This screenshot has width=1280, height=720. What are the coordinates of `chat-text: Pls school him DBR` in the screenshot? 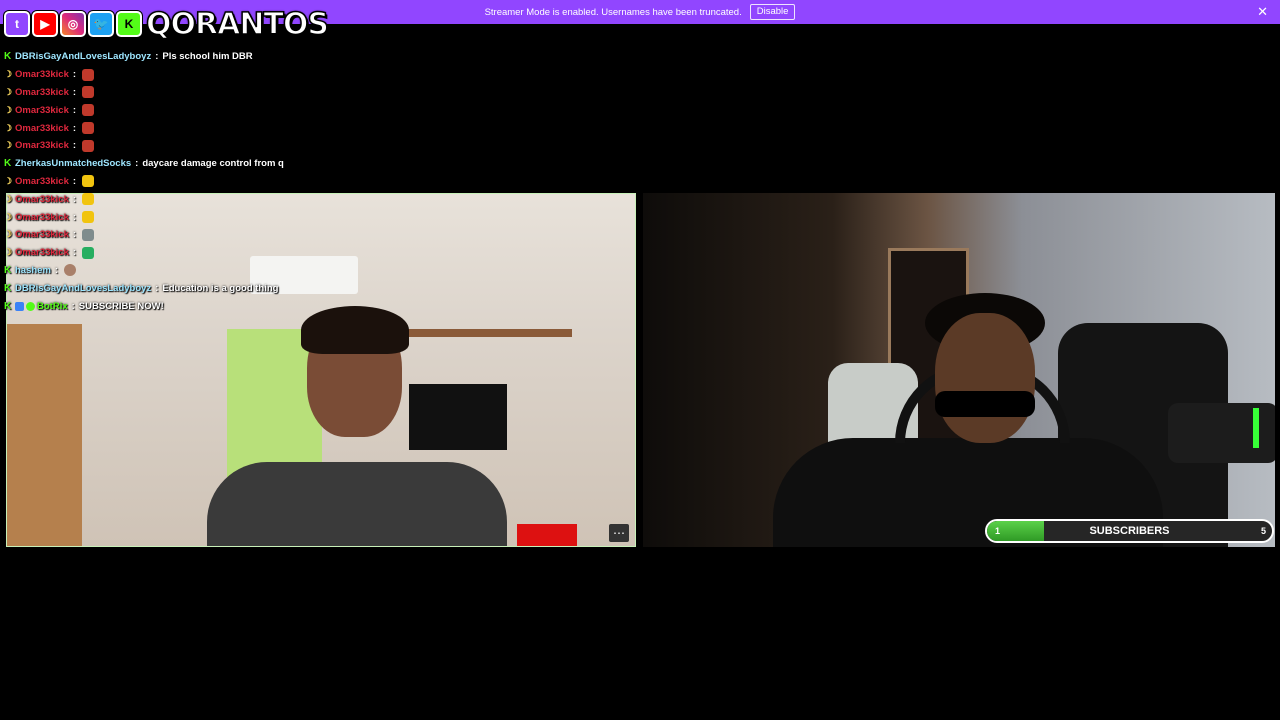 It's located at (207, 57).